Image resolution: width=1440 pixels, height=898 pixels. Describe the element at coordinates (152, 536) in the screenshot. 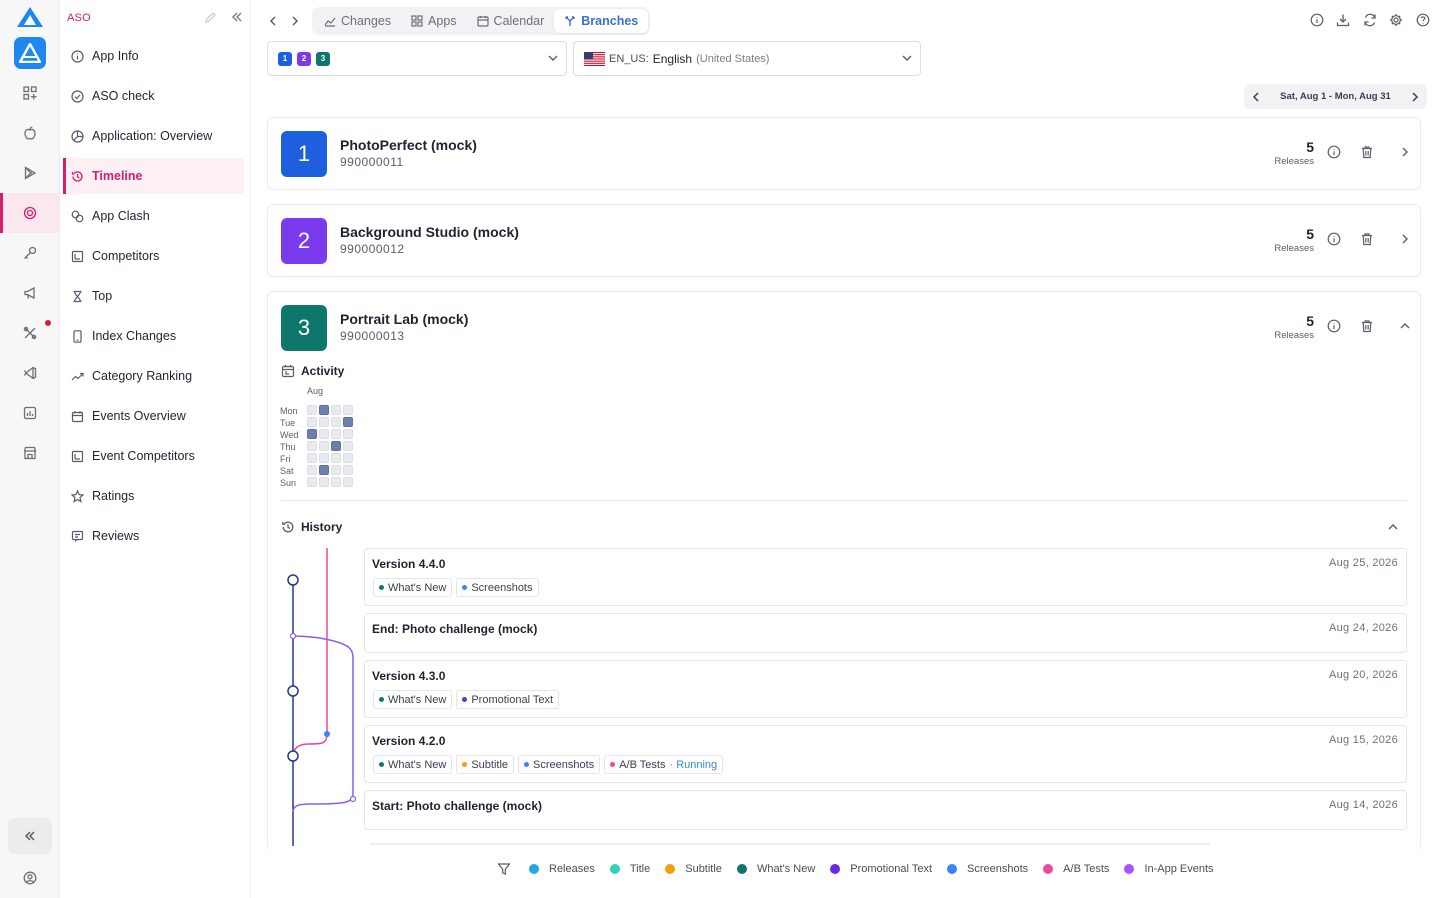

I see `sidebar-item-reviews: Reviews` at that location.